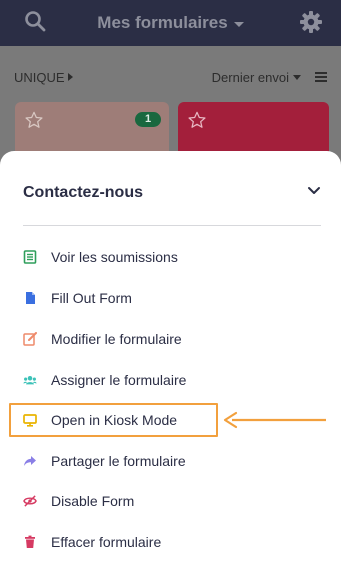  Describe the element at coordinates (162, 22) in the screenshot. I see `page-title: Mes formulaires` at that location.